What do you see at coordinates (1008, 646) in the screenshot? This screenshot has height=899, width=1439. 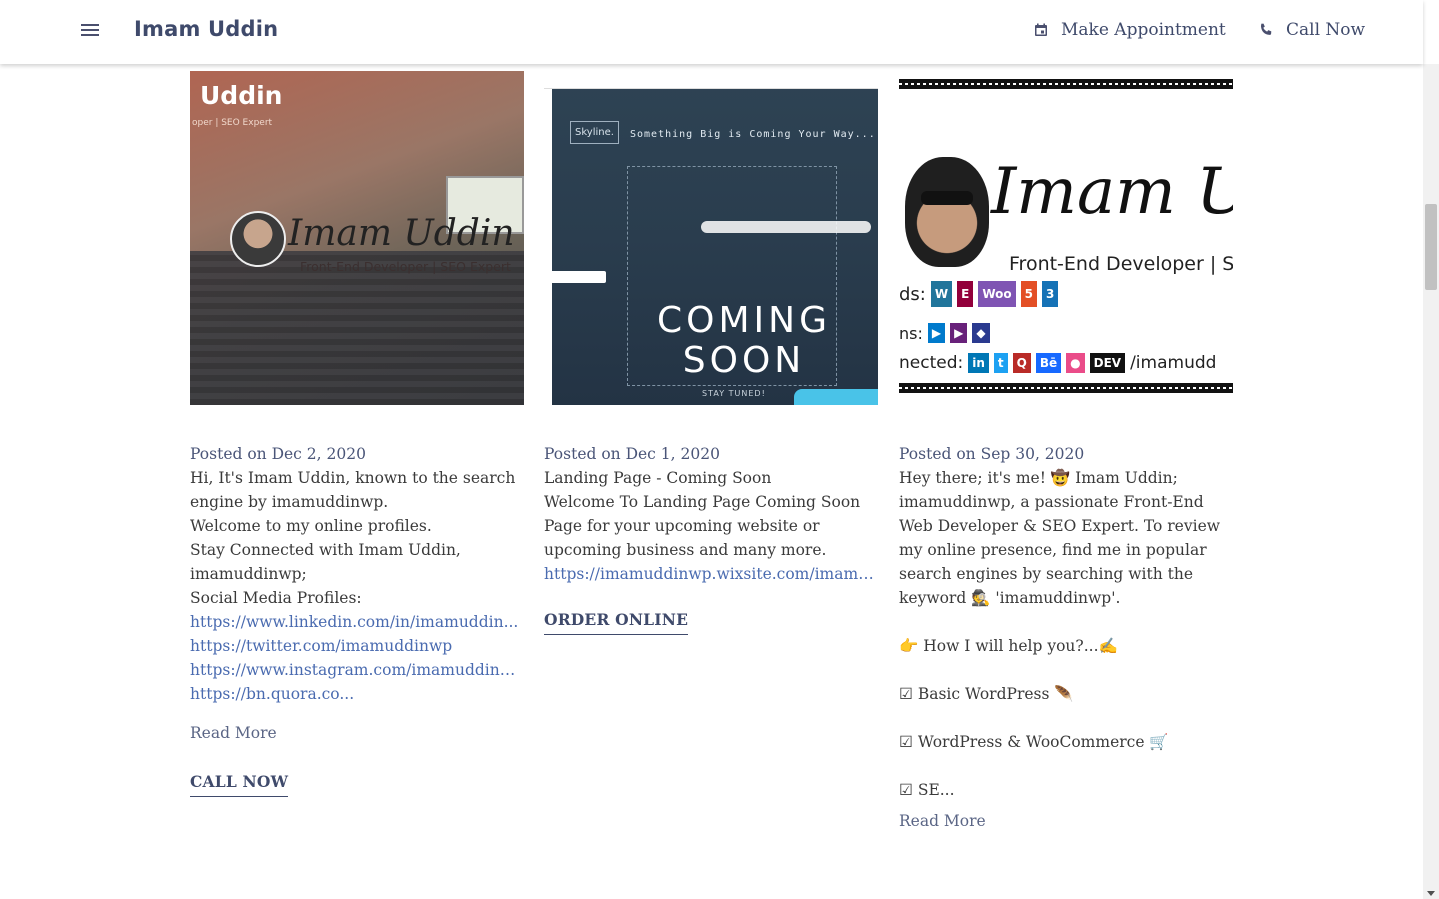 I see `bullet-line: 👉 How I will help you?...✍` at bounding box center [1008, 646].